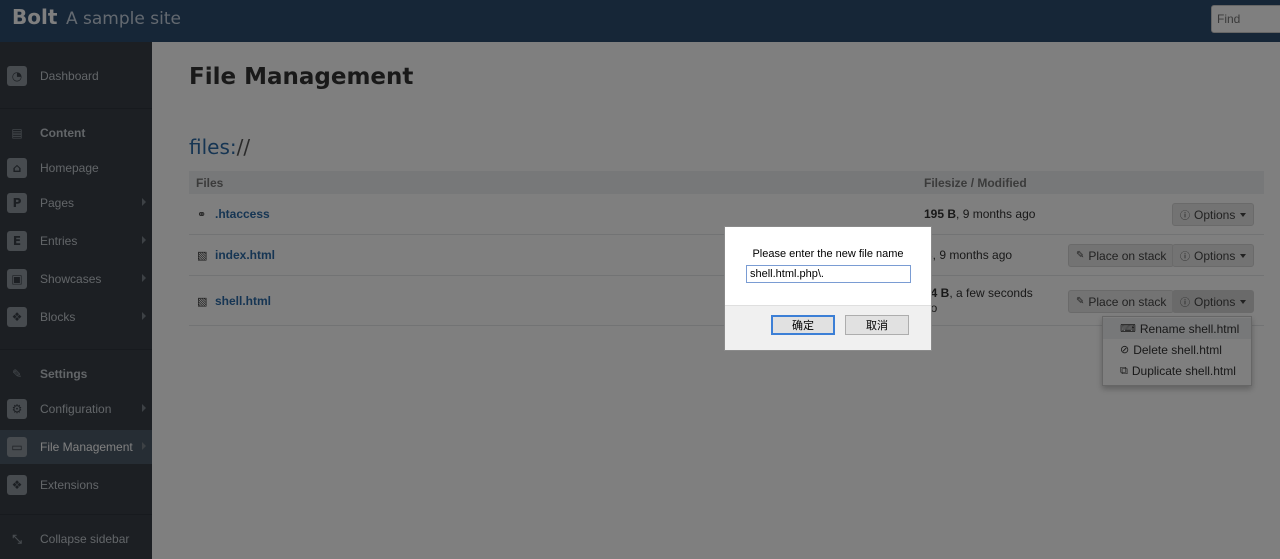 Image resolution: width=1280 pixels, height=559 pixels. Describe the element at coordinates (828, 274) in the screenshot. I see `new-filename-input` at that location.